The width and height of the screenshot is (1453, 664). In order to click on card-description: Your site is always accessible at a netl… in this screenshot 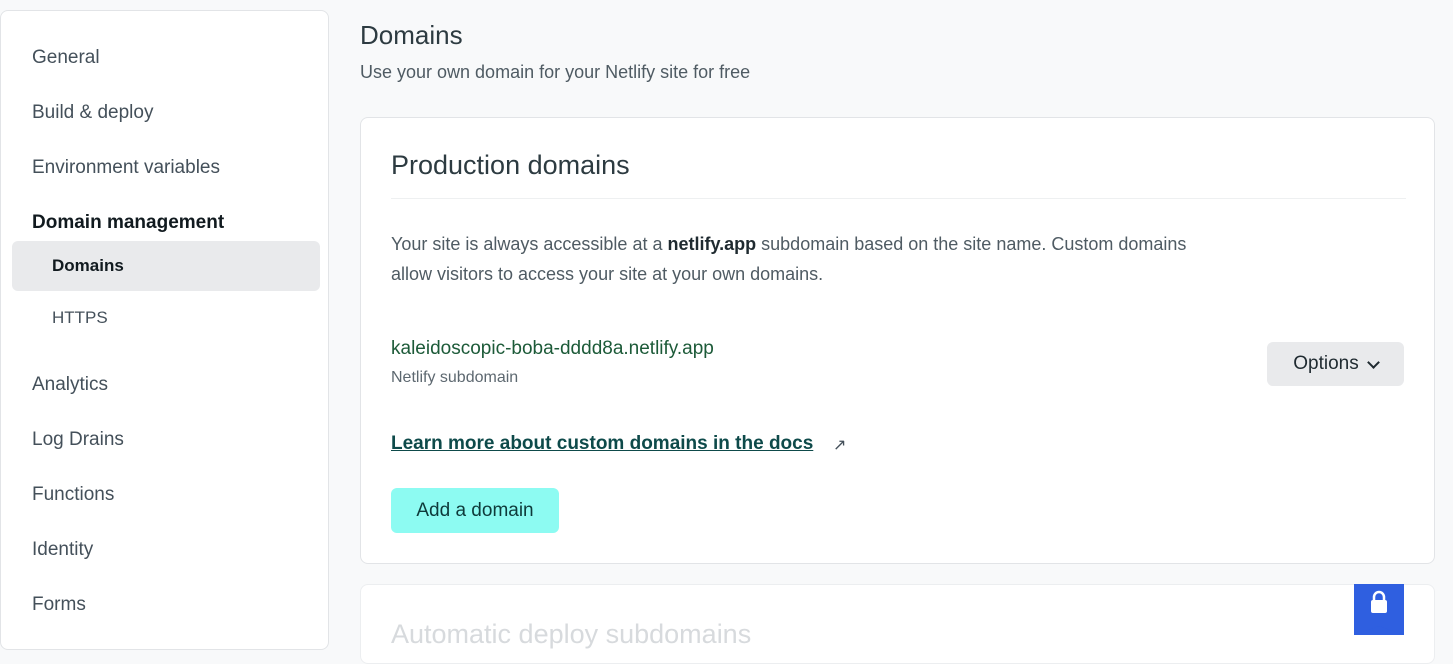, I will do `click(801, 259)`.